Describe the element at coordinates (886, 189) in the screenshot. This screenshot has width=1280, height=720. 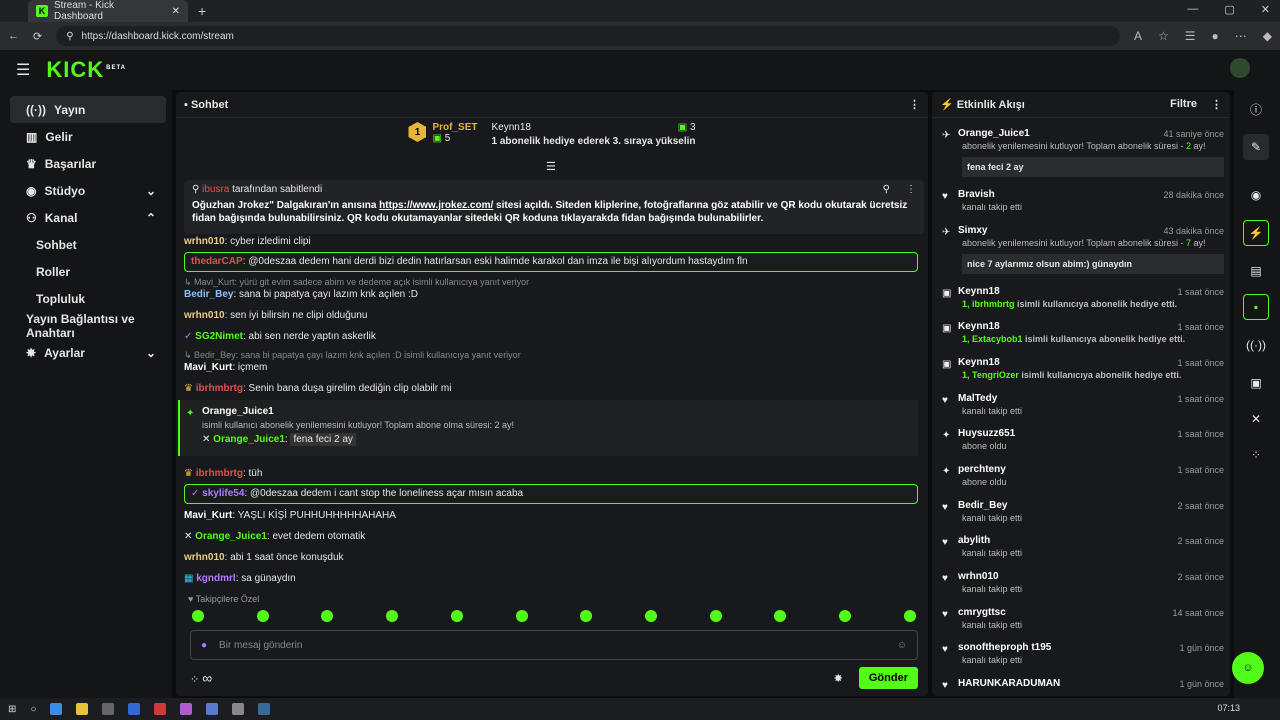
I see `unpin-icon: ⚲` at that location.